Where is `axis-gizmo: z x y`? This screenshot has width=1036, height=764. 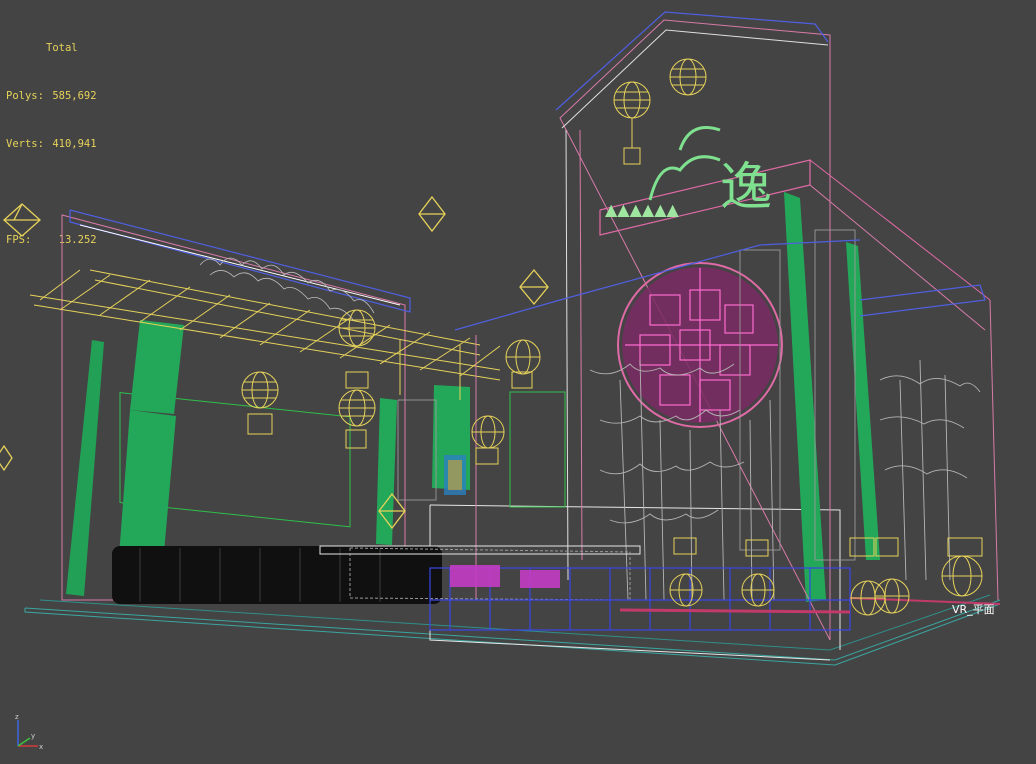
axis-gizmo: z x y is located at coordinates (29, 732).